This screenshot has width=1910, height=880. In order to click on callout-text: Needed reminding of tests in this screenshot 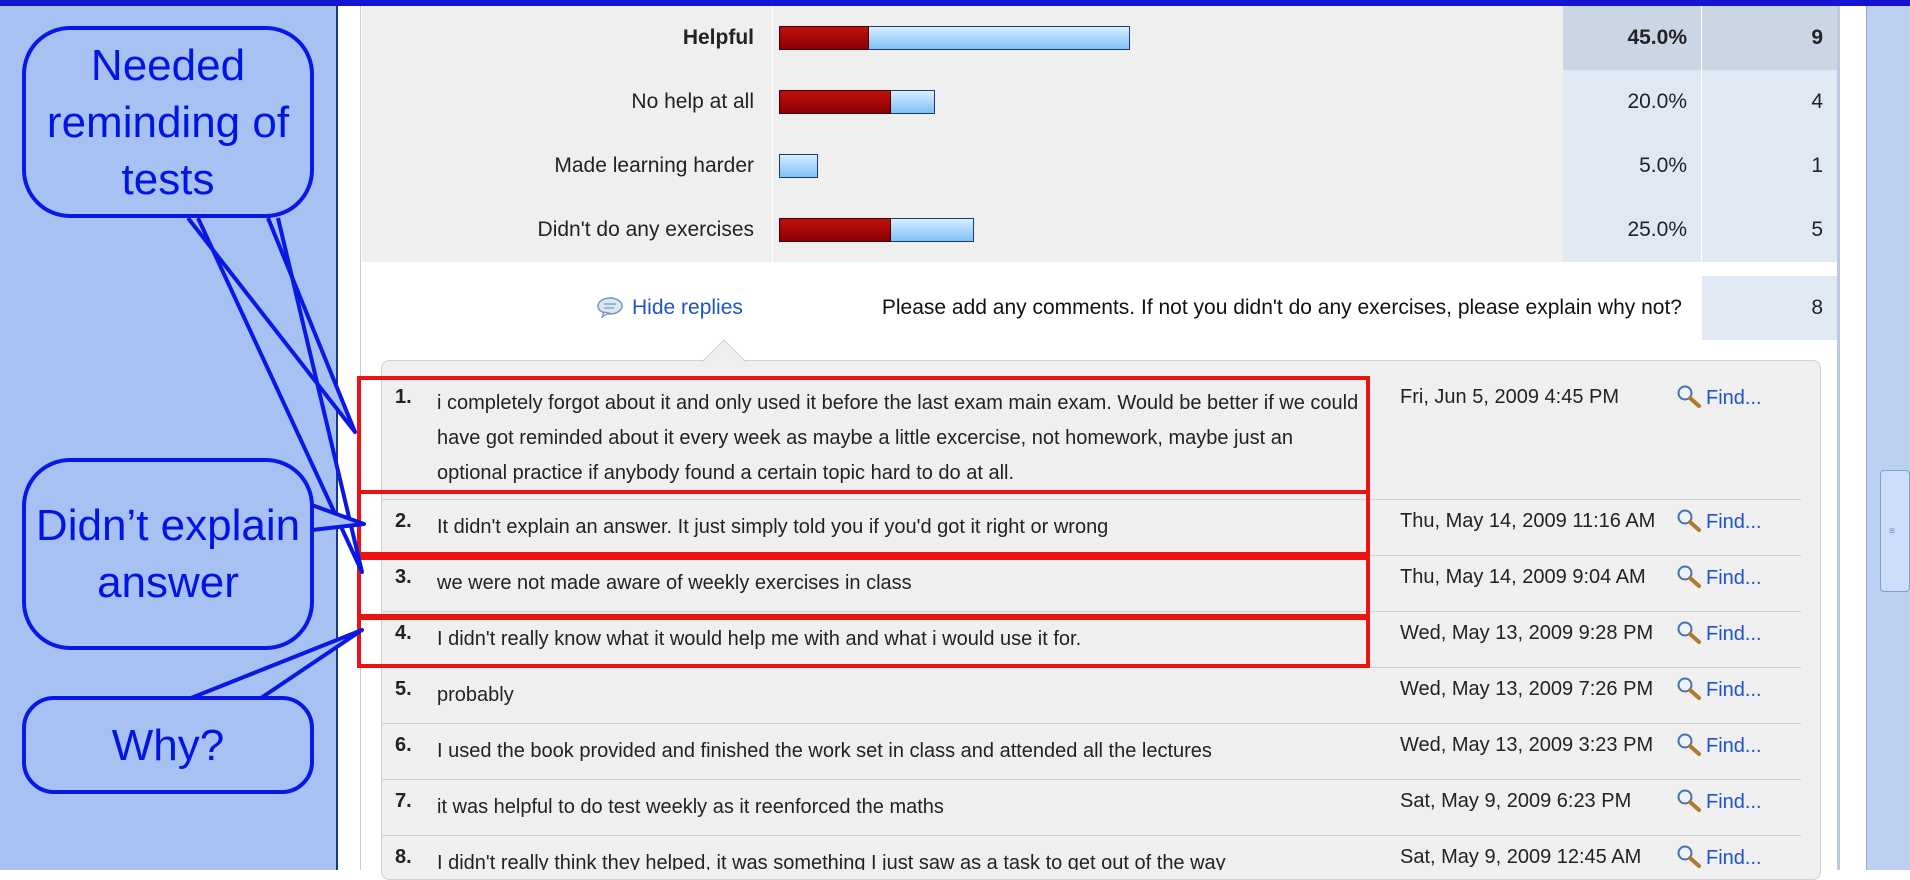, I will do `click(168, 122)`.